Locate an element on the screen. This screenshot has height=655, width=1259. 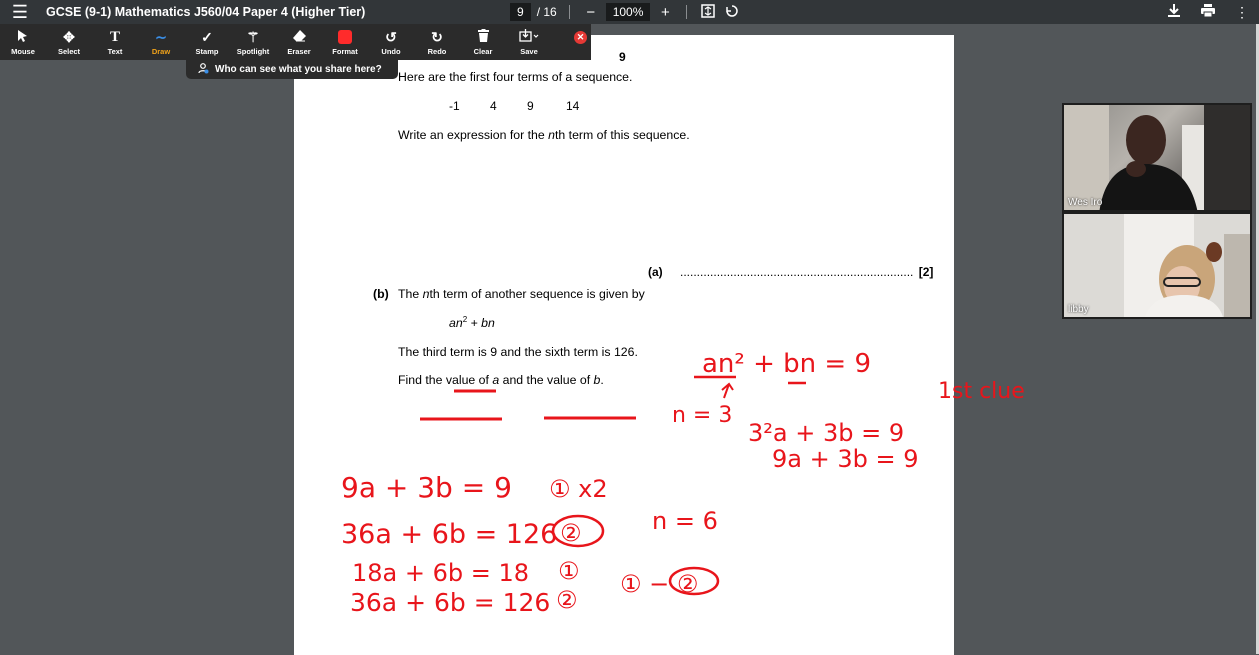
text: th term of another sequence is given by is located at coordinates (537, 294).